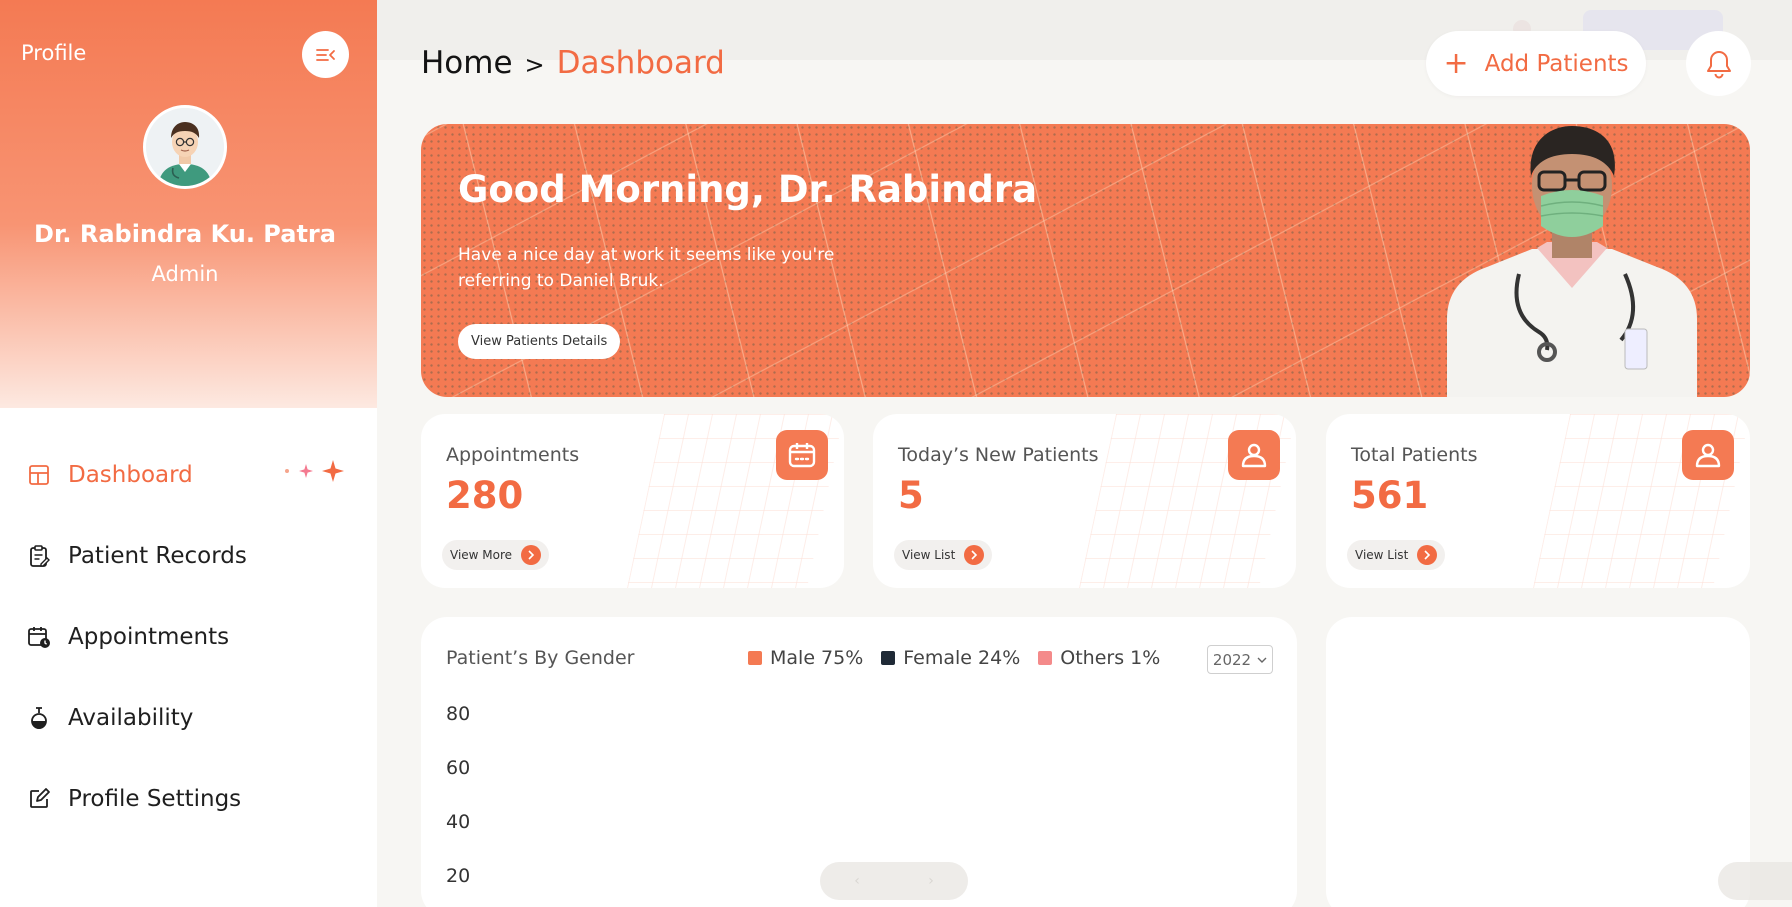  I want to click on stat-link-label: View More, so click(481, 555).